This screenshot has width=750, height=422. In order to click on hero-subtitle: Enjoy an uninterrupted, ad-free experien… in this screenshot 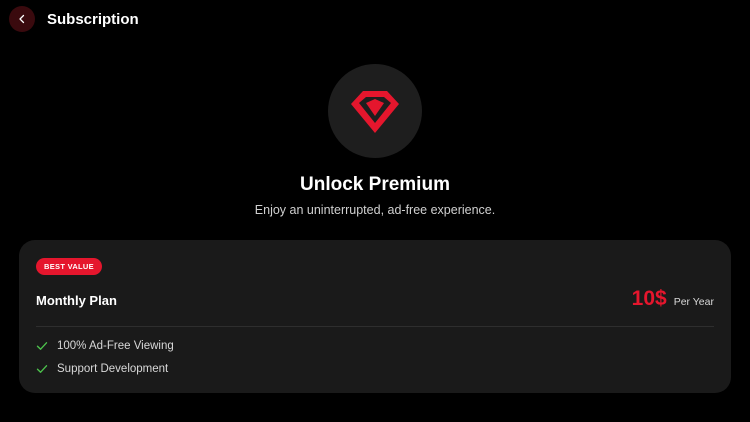, I will do `click(375, 210)`.